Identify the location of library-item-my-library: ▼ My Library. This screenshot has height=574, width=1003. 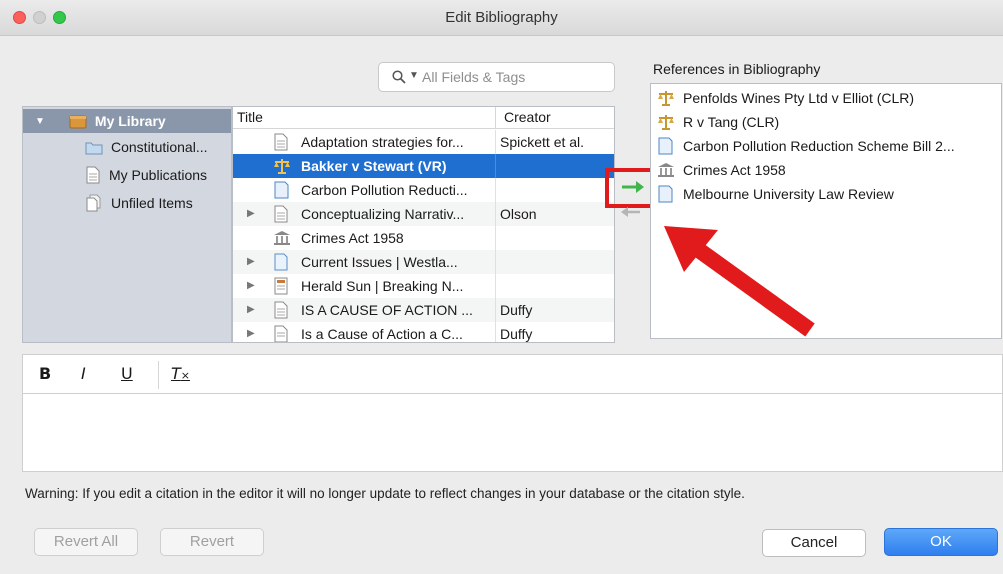
(127, 121).